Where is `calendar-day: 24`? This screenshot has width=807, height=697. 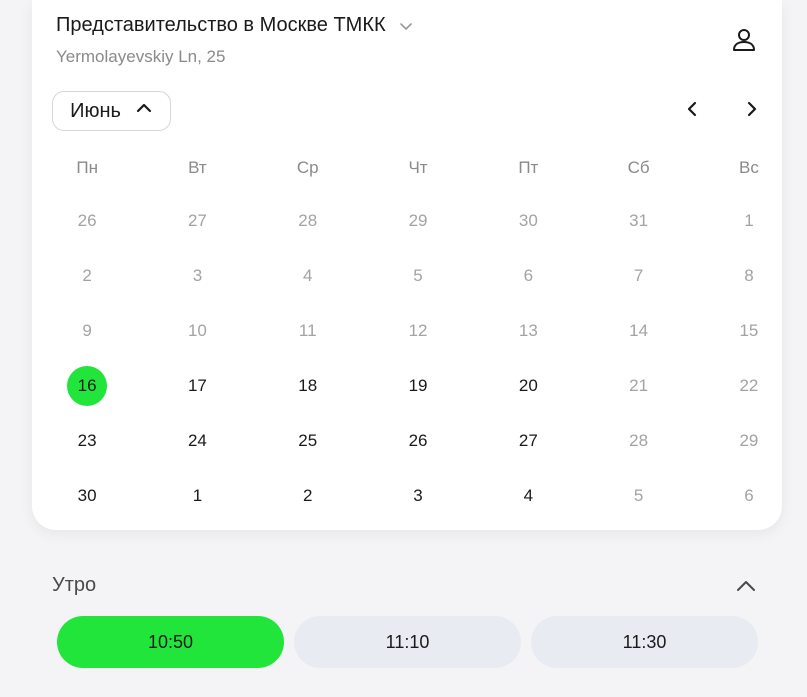
calendar-day: 24 is located at coordinates (197, 441).